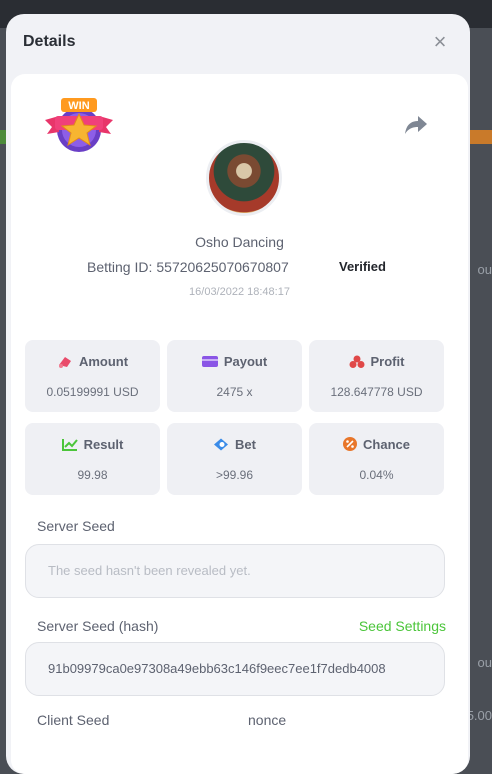 Image resolution: width=492 pixels, height=774 pixels. I want to click on profit-label: Profit, so click(387, 361).